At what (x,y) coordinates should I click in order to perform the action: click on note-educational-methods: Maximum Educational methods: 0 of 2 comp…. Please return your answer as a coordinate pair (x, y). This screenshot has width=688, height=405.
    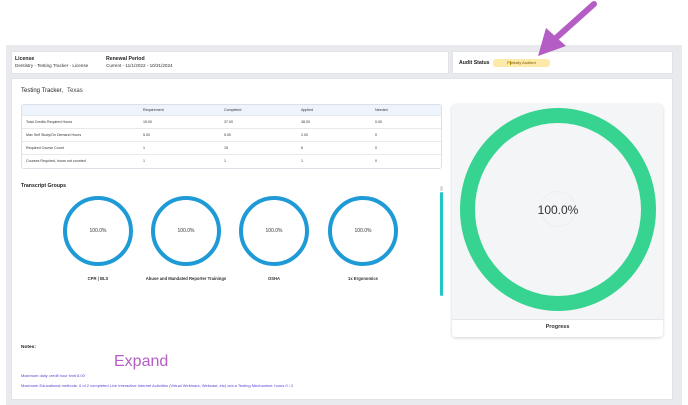
    Looking at the image, I should click on (157, 385).